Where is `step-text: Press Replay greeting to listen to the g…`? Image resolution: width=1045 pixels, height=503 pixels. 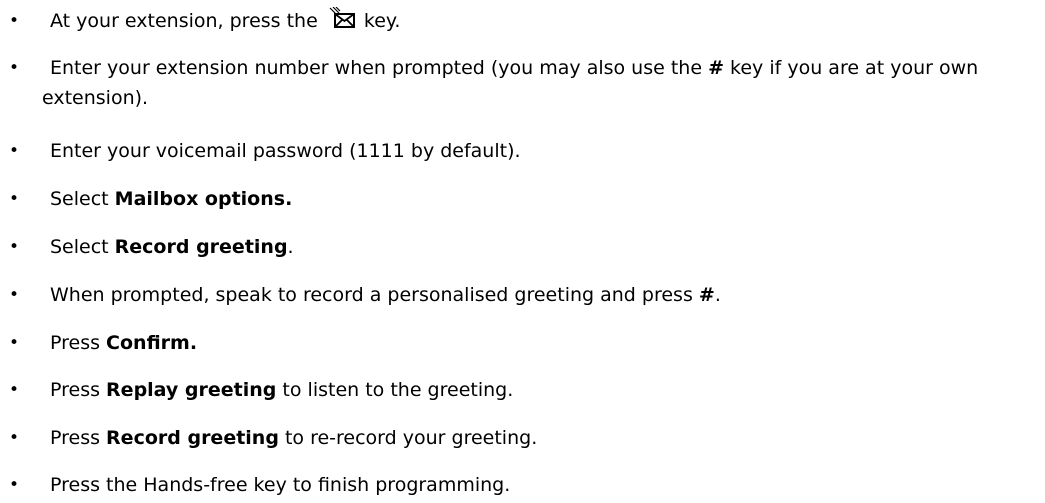 step-text: Press Replay greeting to listen to the g… is located at coordinates (282, 390).